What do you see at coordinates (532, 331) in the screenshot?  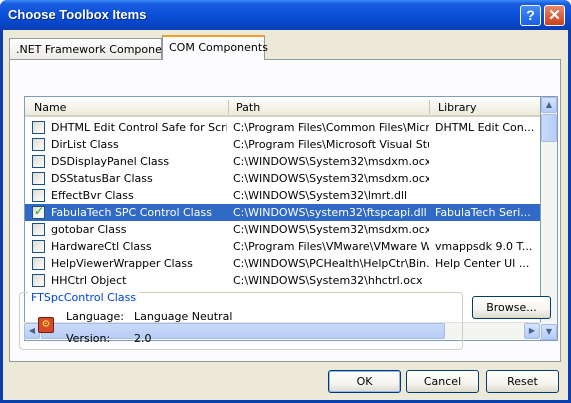 I see `scroll-right-icon: ▶` at bounding box center [532, 331].